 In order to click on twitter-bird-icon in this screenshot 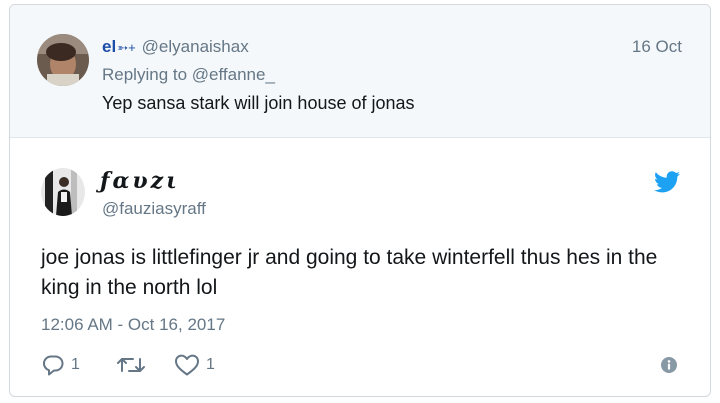, I will do `click(667, 182)`.